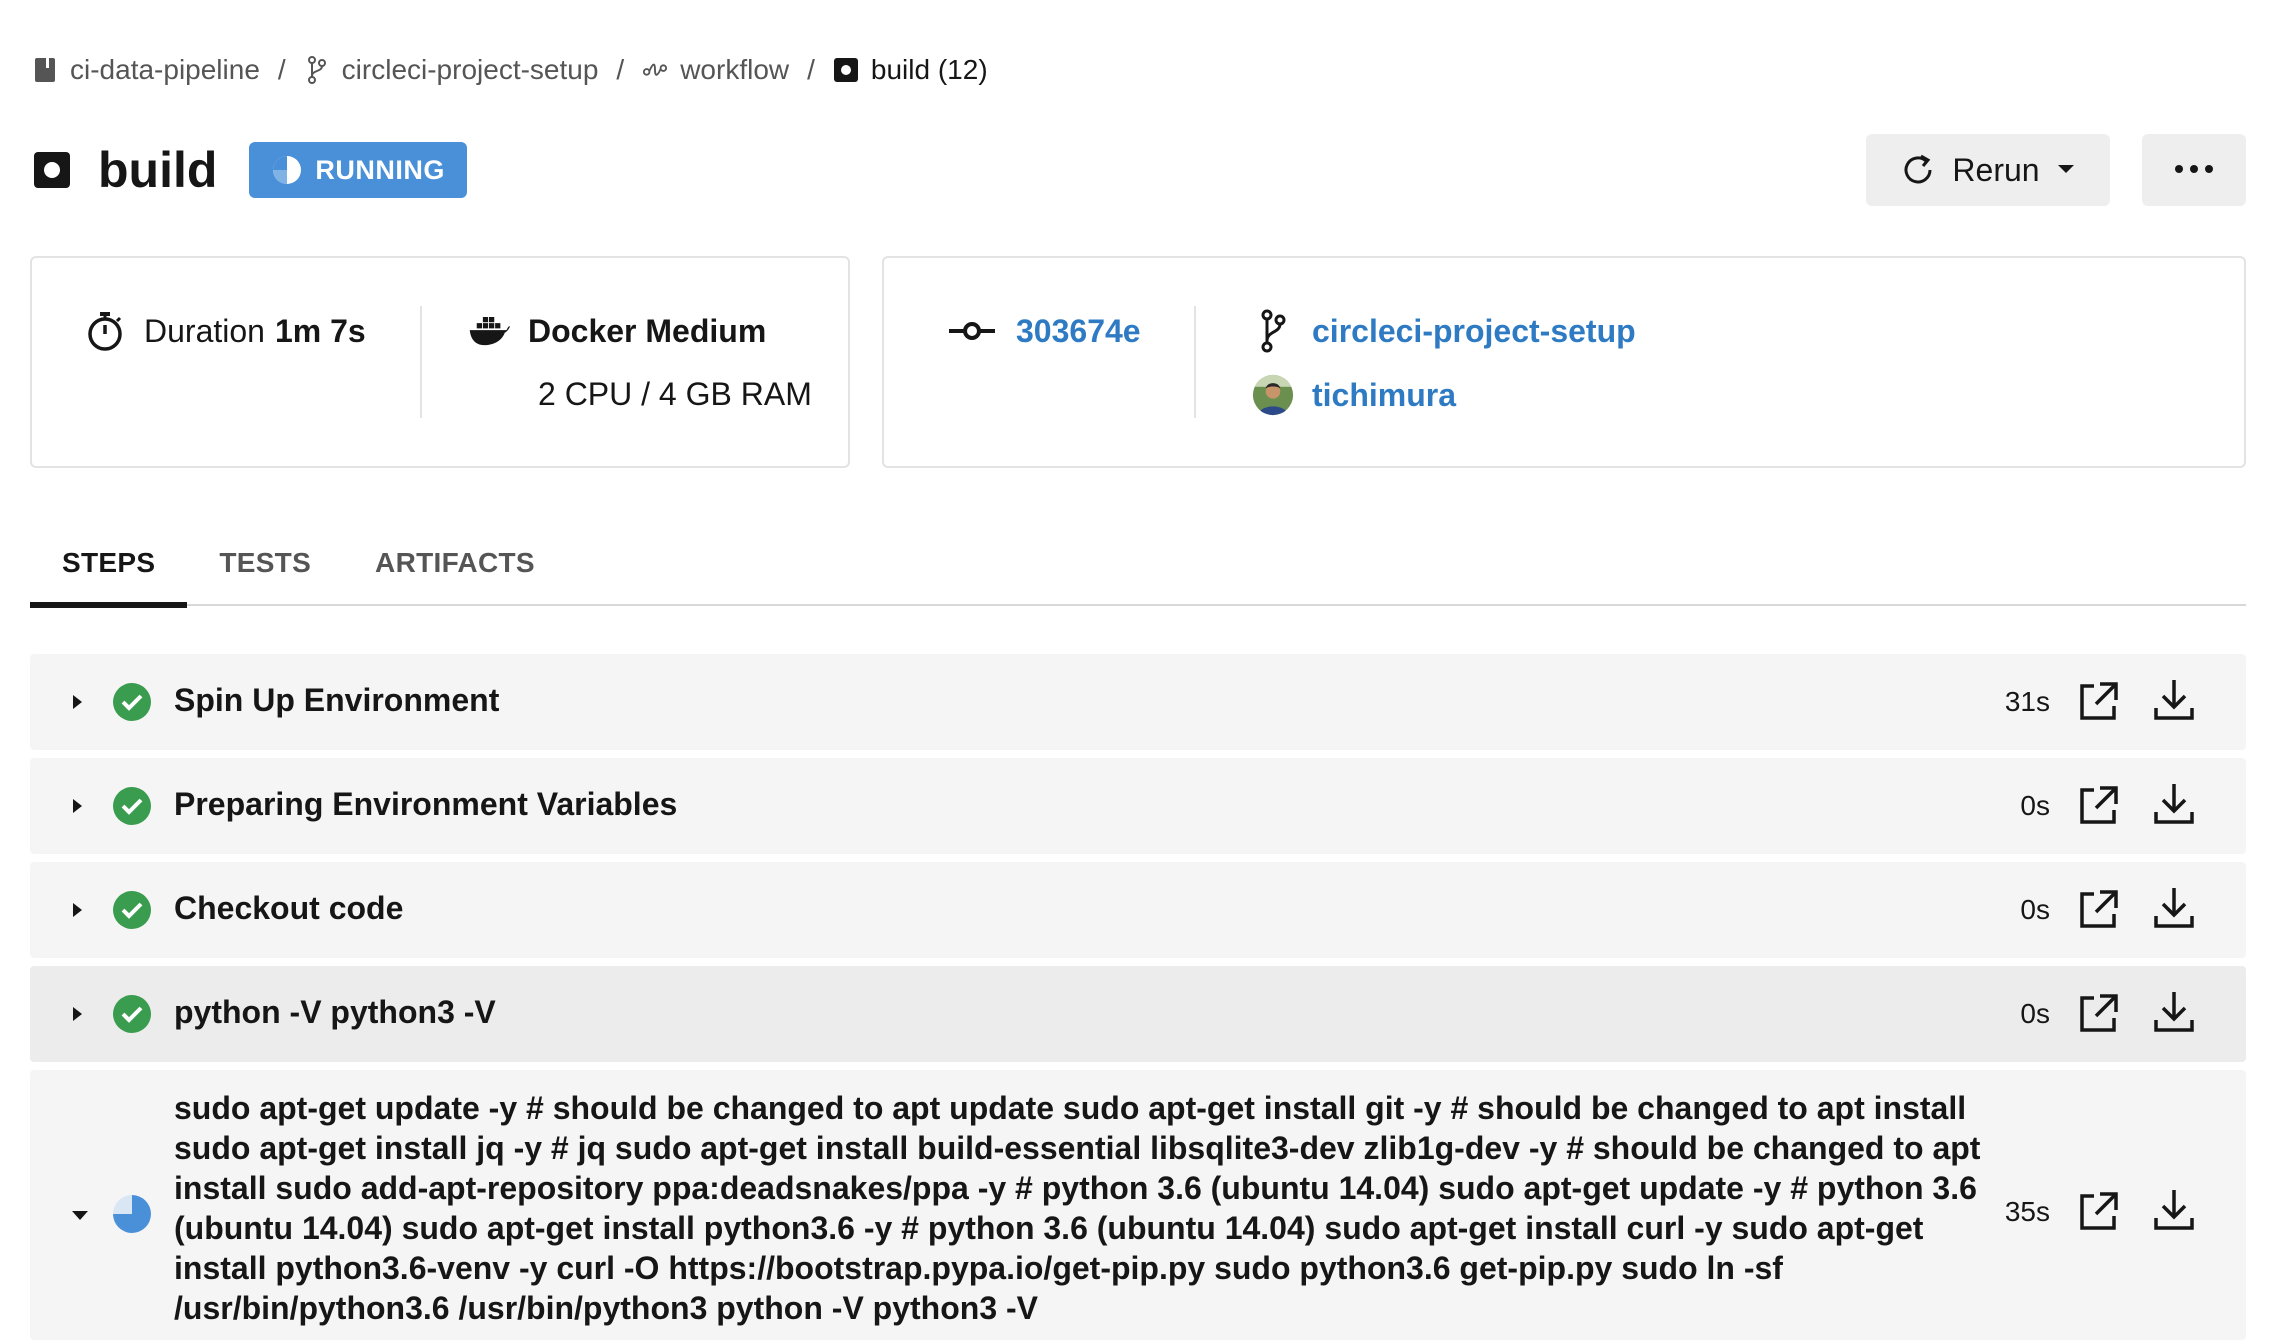 The image size is (2272, 1340). I want to click on step-name: Checkout code, so click(289, 908).